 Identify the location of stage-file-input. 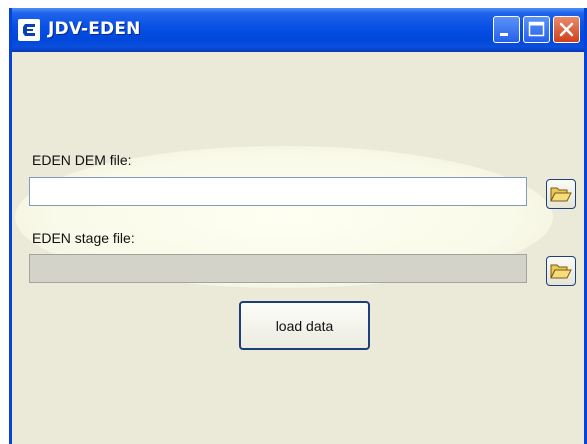
(278, 268).